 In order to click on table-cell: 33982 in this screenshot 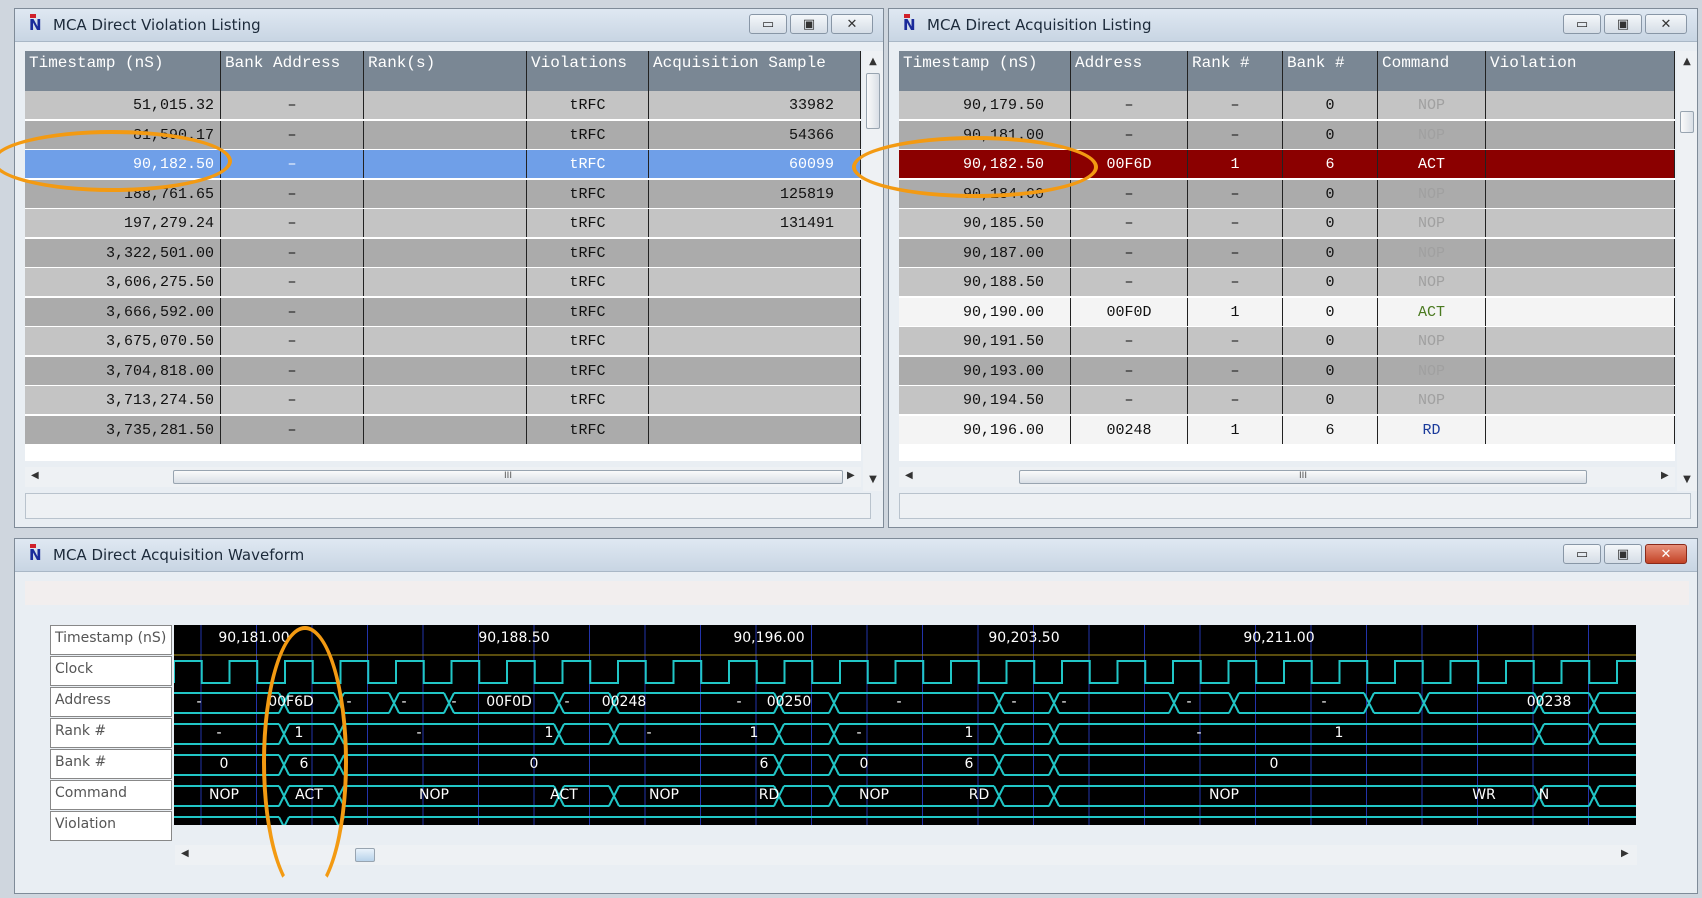, I will do `click(755, 105)`.